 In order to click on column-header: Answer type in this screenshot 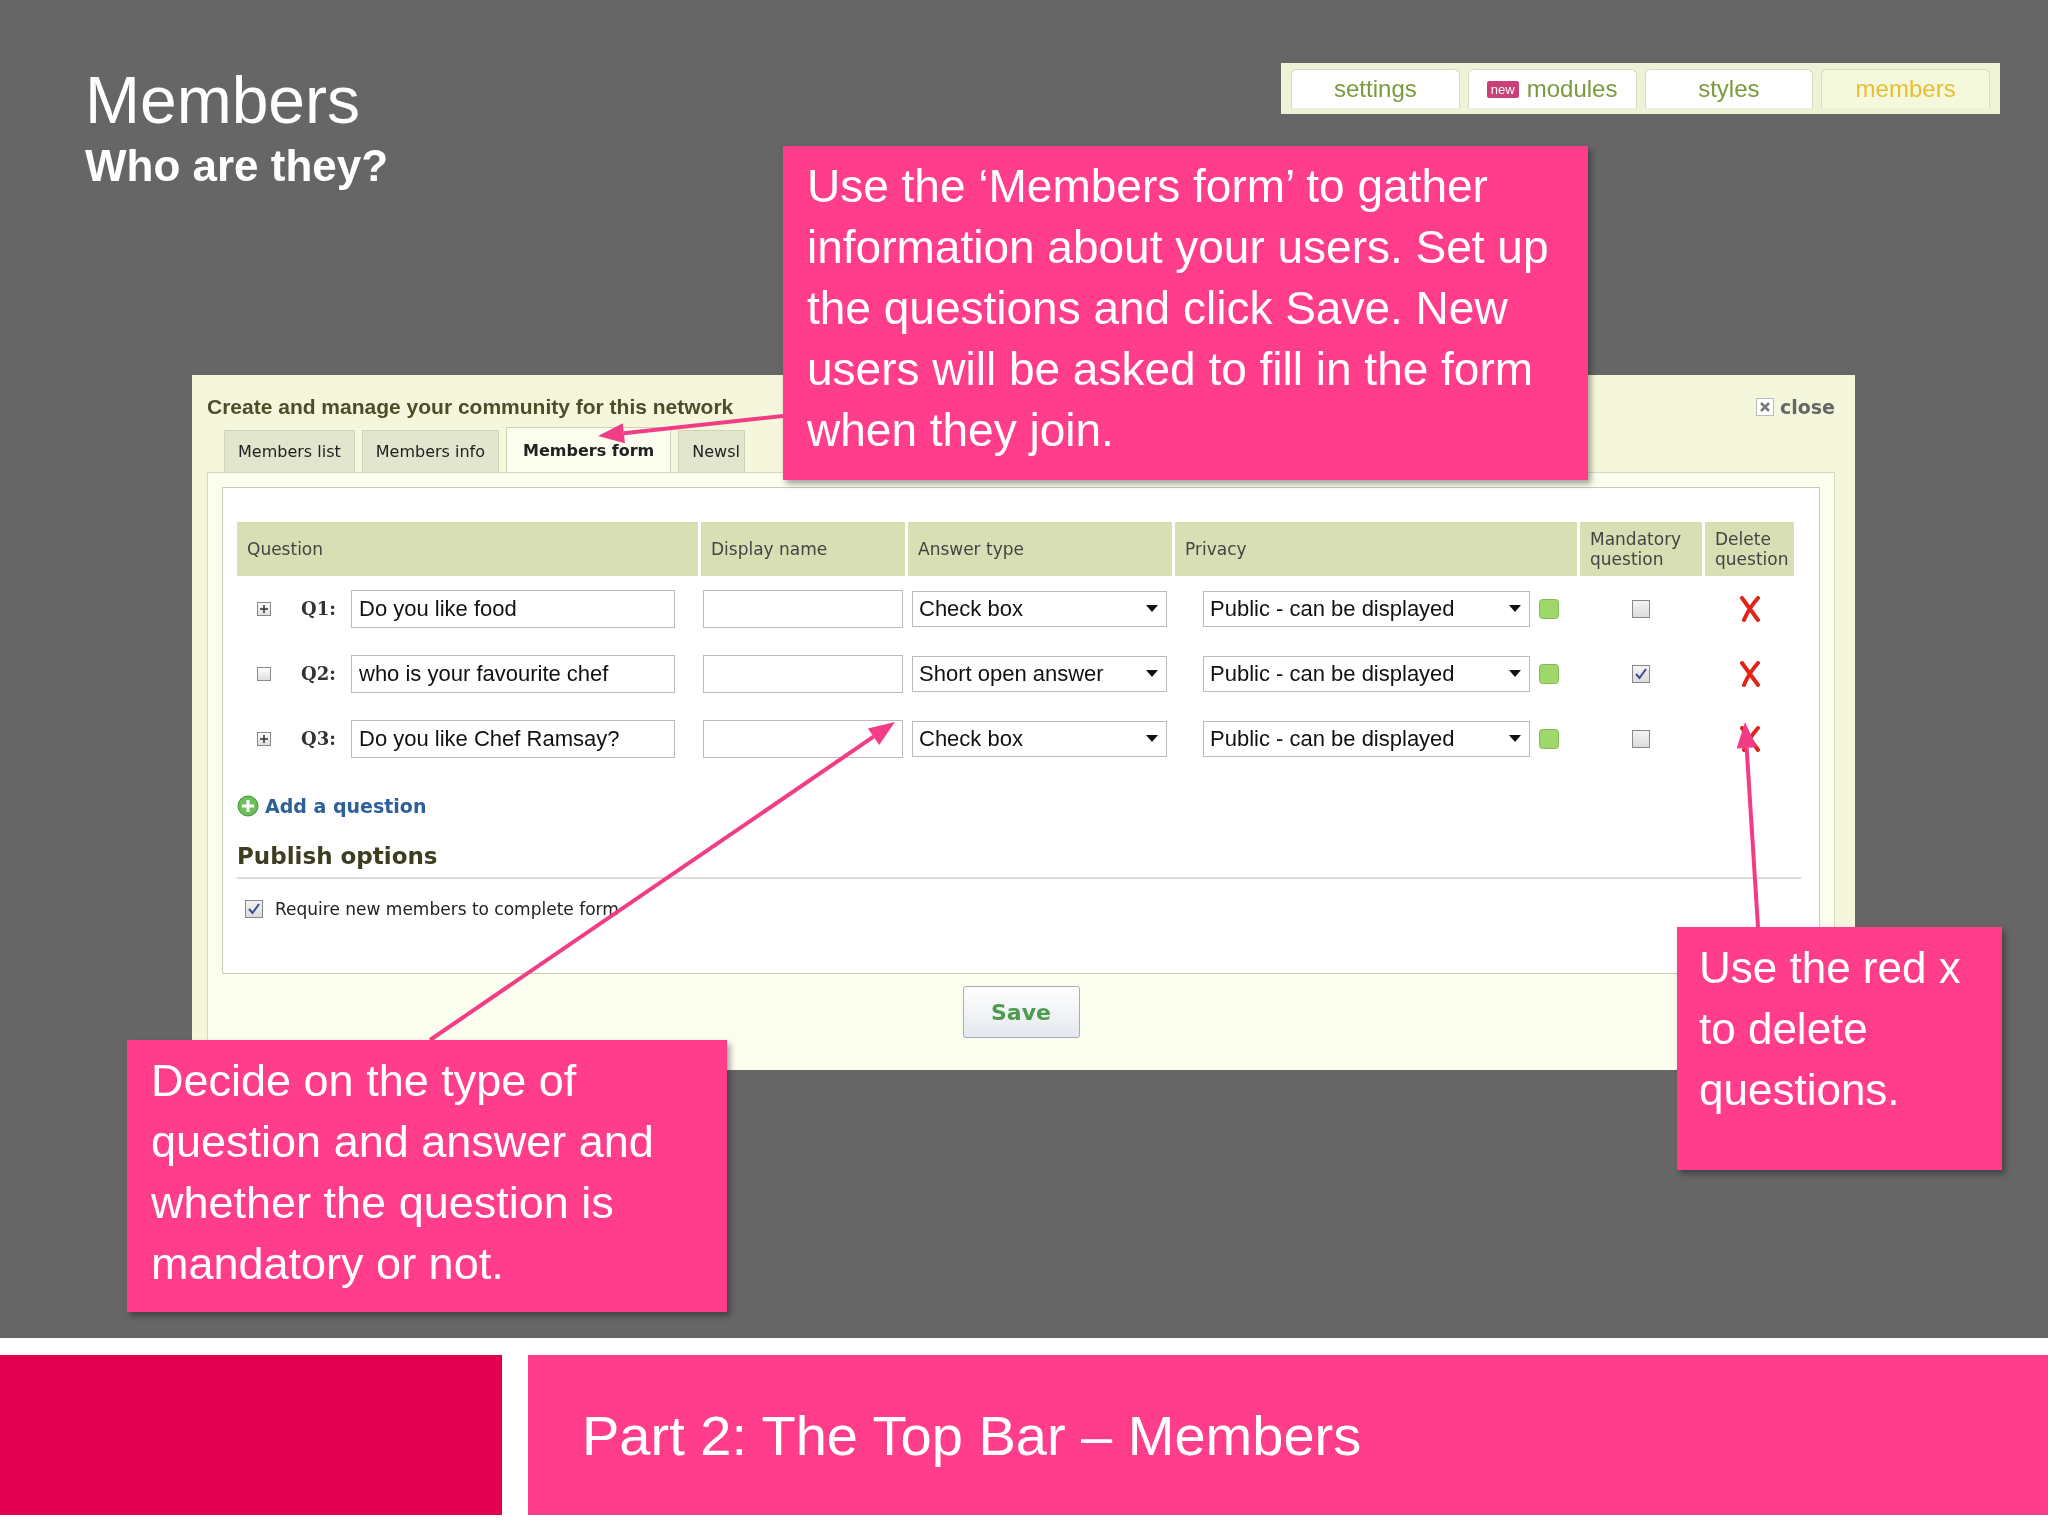, I will do `click(1040, 549)`.